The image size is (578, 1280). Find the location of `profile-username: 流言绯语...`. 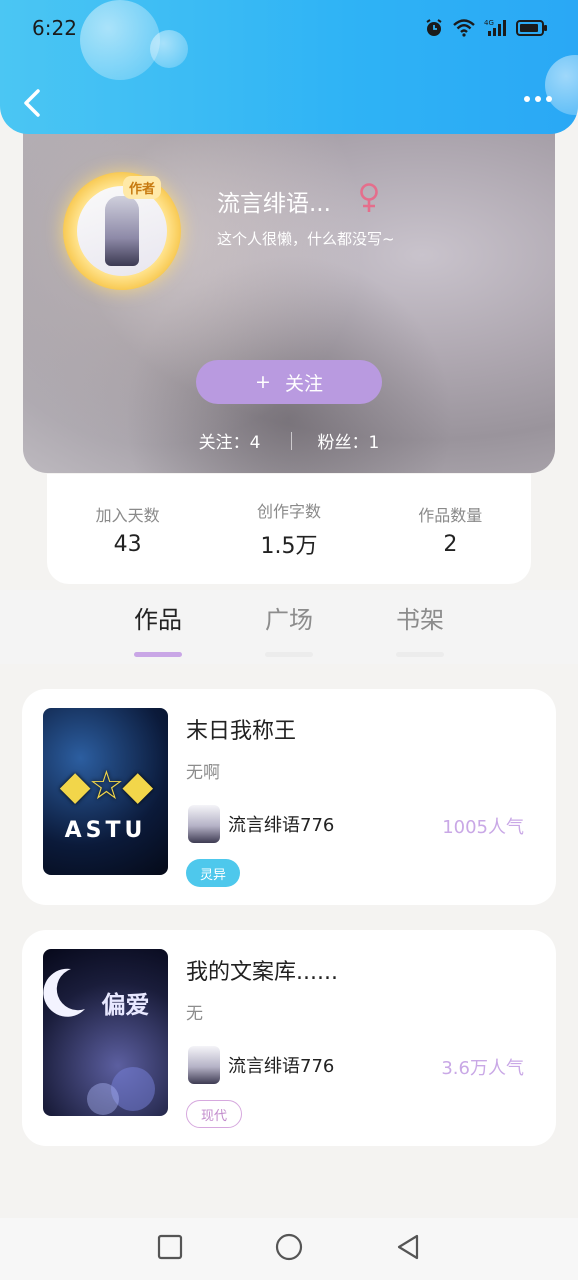

profile-username: 流言绯语... is located at coordinates (274, 204).